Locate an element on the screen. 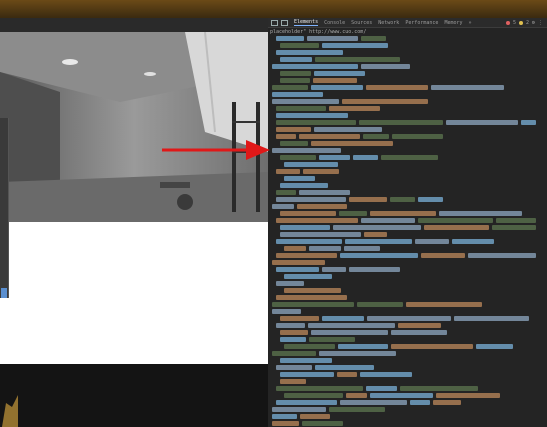 Image resolution: width=547 pixels, height=427 pixels. warning-count: 2 is located at coordinates (527, 22).